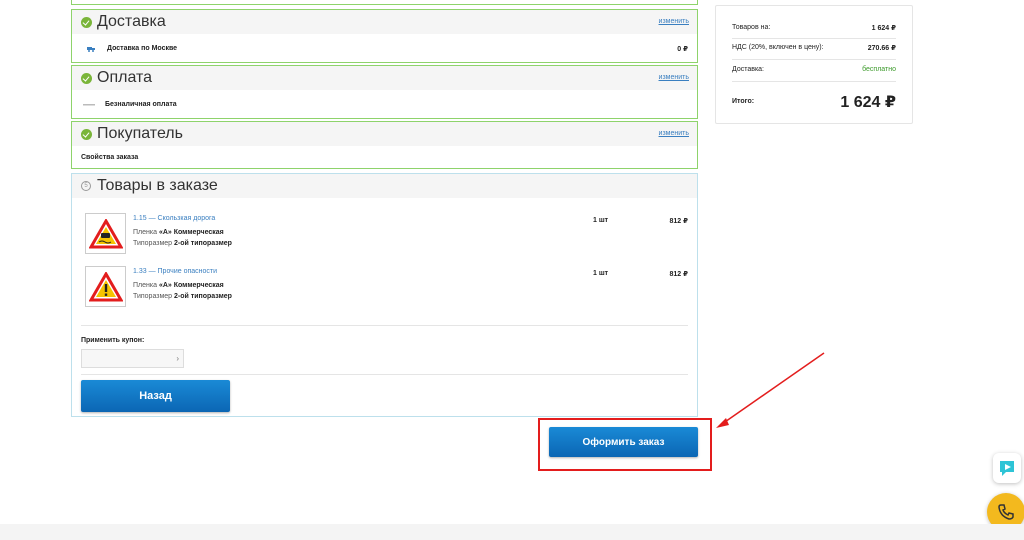  Describe the element at coordinates (177, 358) in the screenshot. I see `chevron-right-icon: ›` at that location.